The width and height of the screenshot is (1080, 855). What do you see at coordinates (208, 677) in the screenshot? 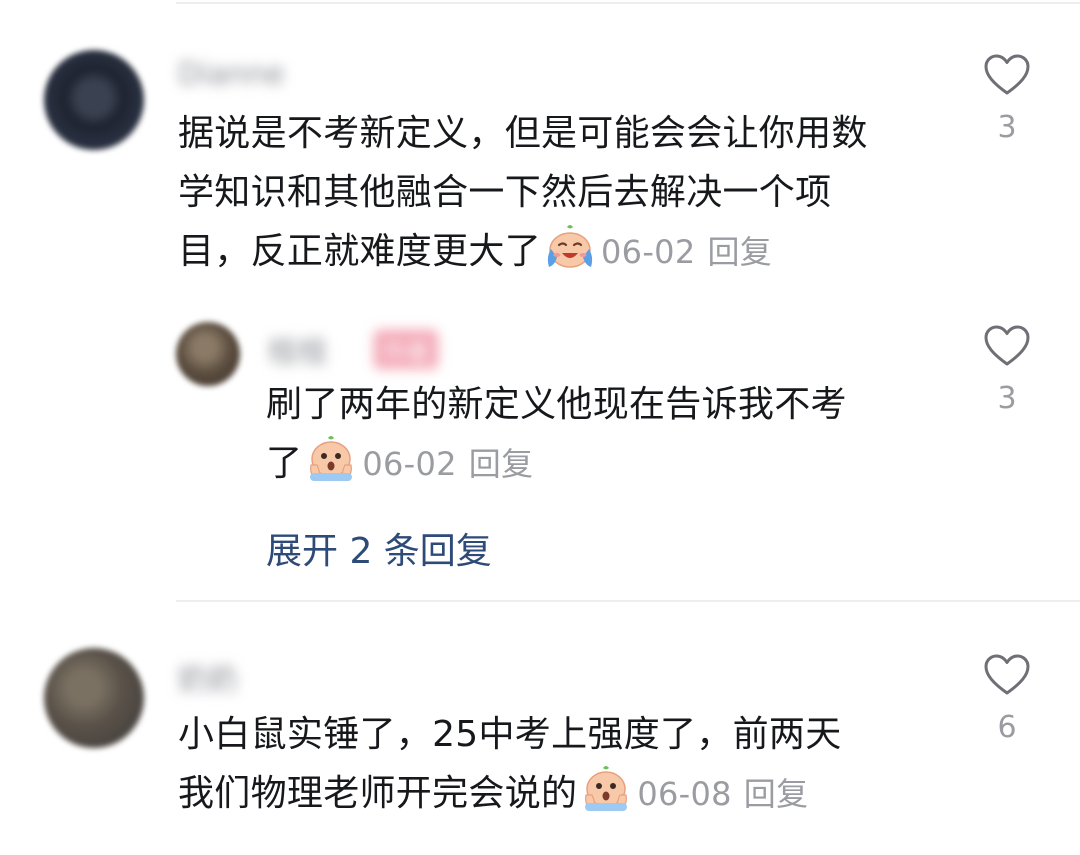
I see `comment-username: 奶奶` at bounding box center [208, 677].